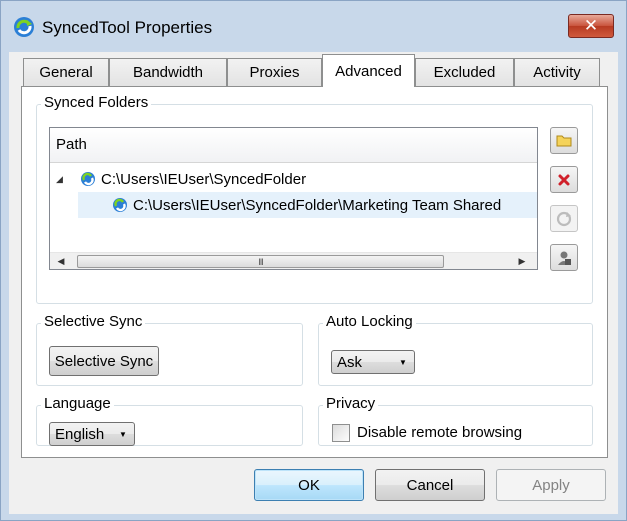 This screenshot has height=521, width=627. I want to click on ok-button-label: OK, so click(309, 485).